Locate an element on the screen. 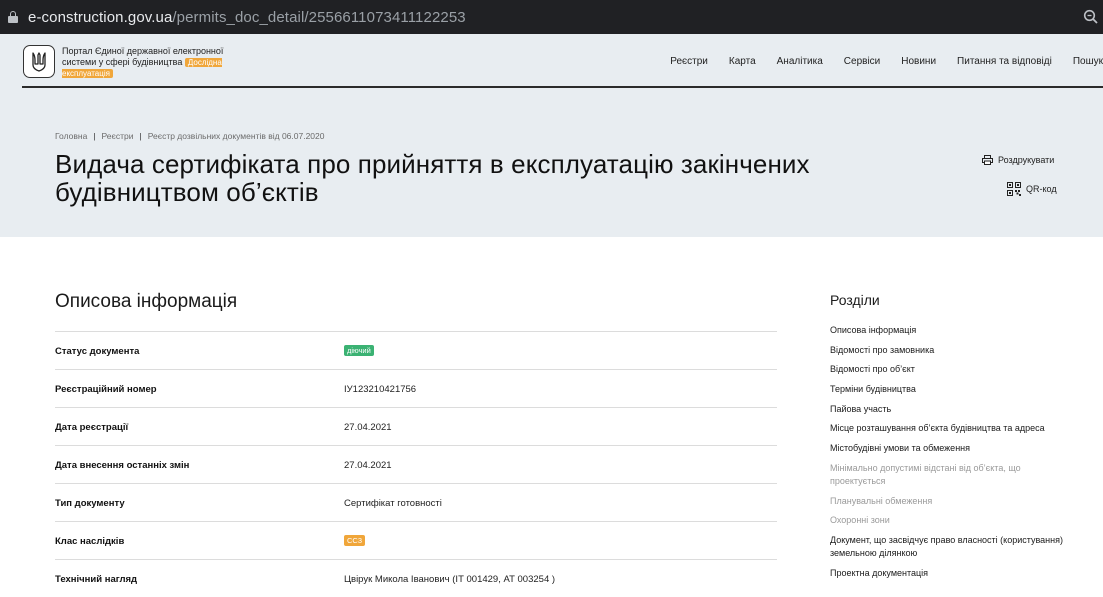 This screenshot has height=597, width=1103. url-host: e-construction.gov.ua is located at coordinates (100, 17).